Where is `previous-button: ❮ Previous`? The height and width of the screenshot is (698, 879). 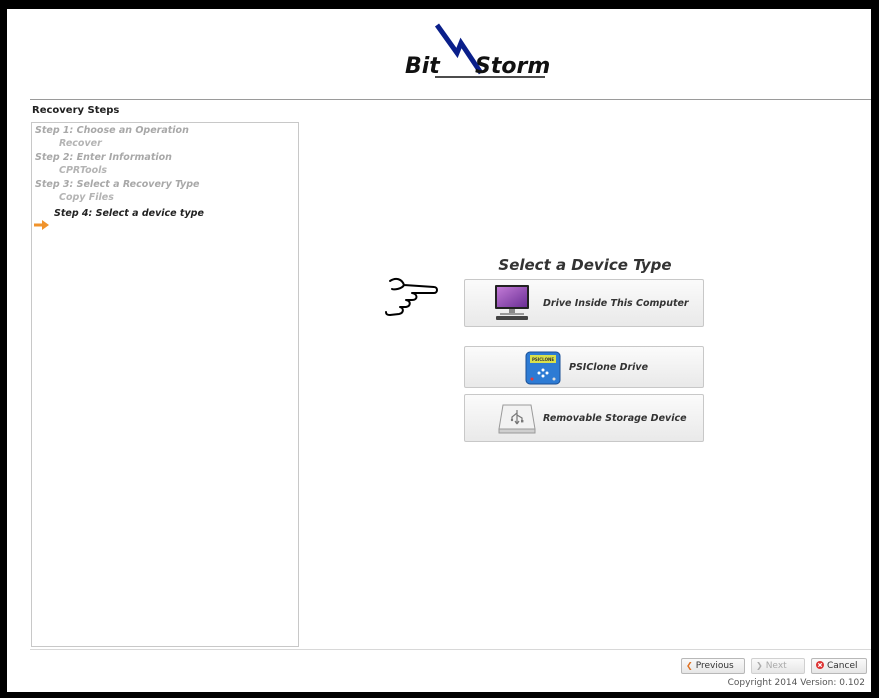
previous-button: ❮ Previous is located at coordinates (713, 666).